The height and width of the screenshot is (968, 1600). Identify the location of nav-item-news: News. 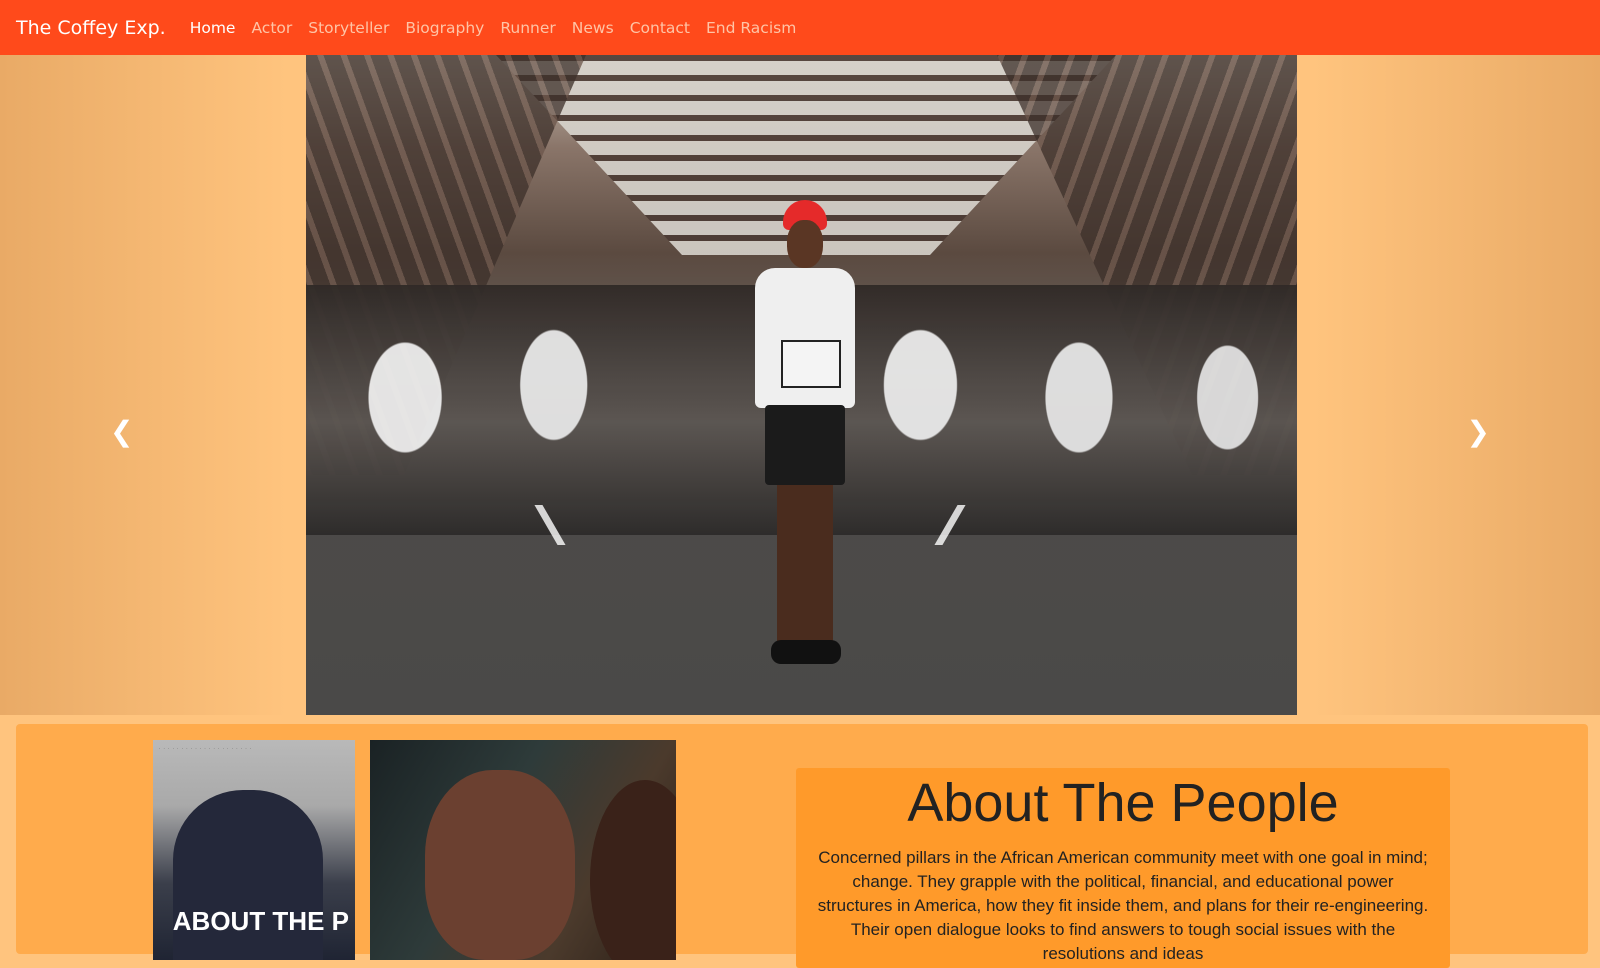
(593, 28).